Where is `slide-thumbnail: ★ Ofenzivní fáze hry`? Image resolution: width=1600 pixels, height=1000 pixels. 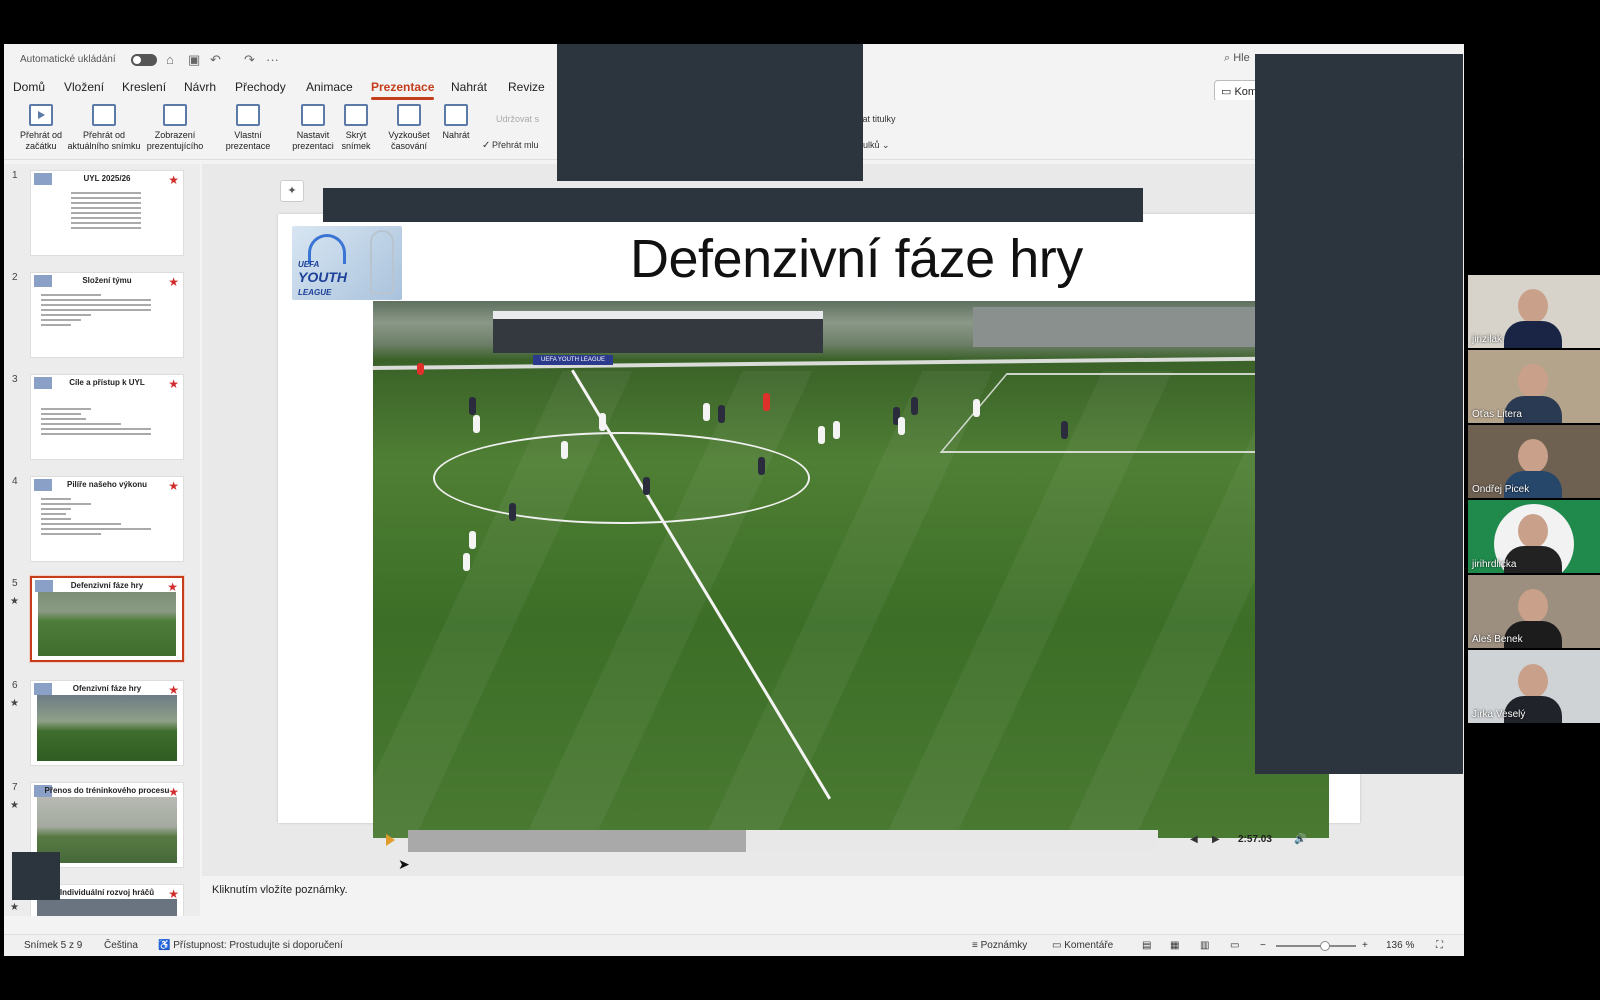 slide-thumbnail: ★ Ofenzivní fáze hry is located at coordinates (107, 723).